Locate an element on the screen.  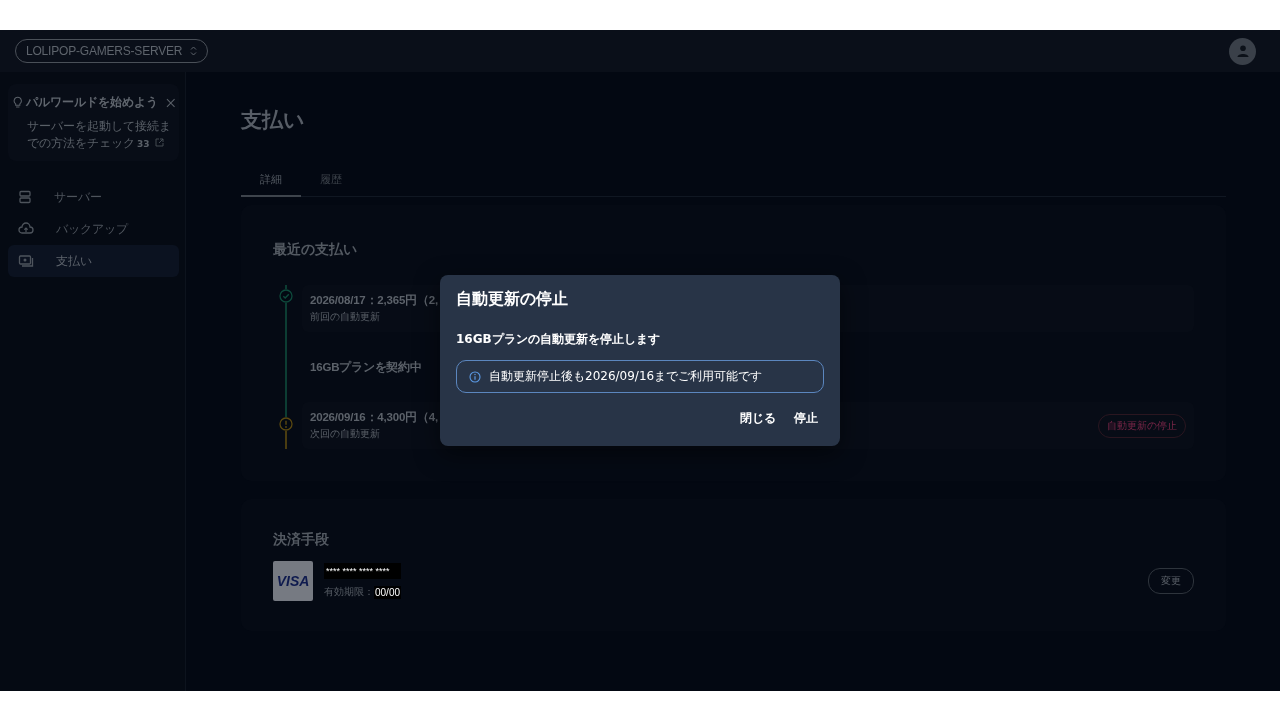
sidebar-item: 支払い is located at coordinates (93, 261).